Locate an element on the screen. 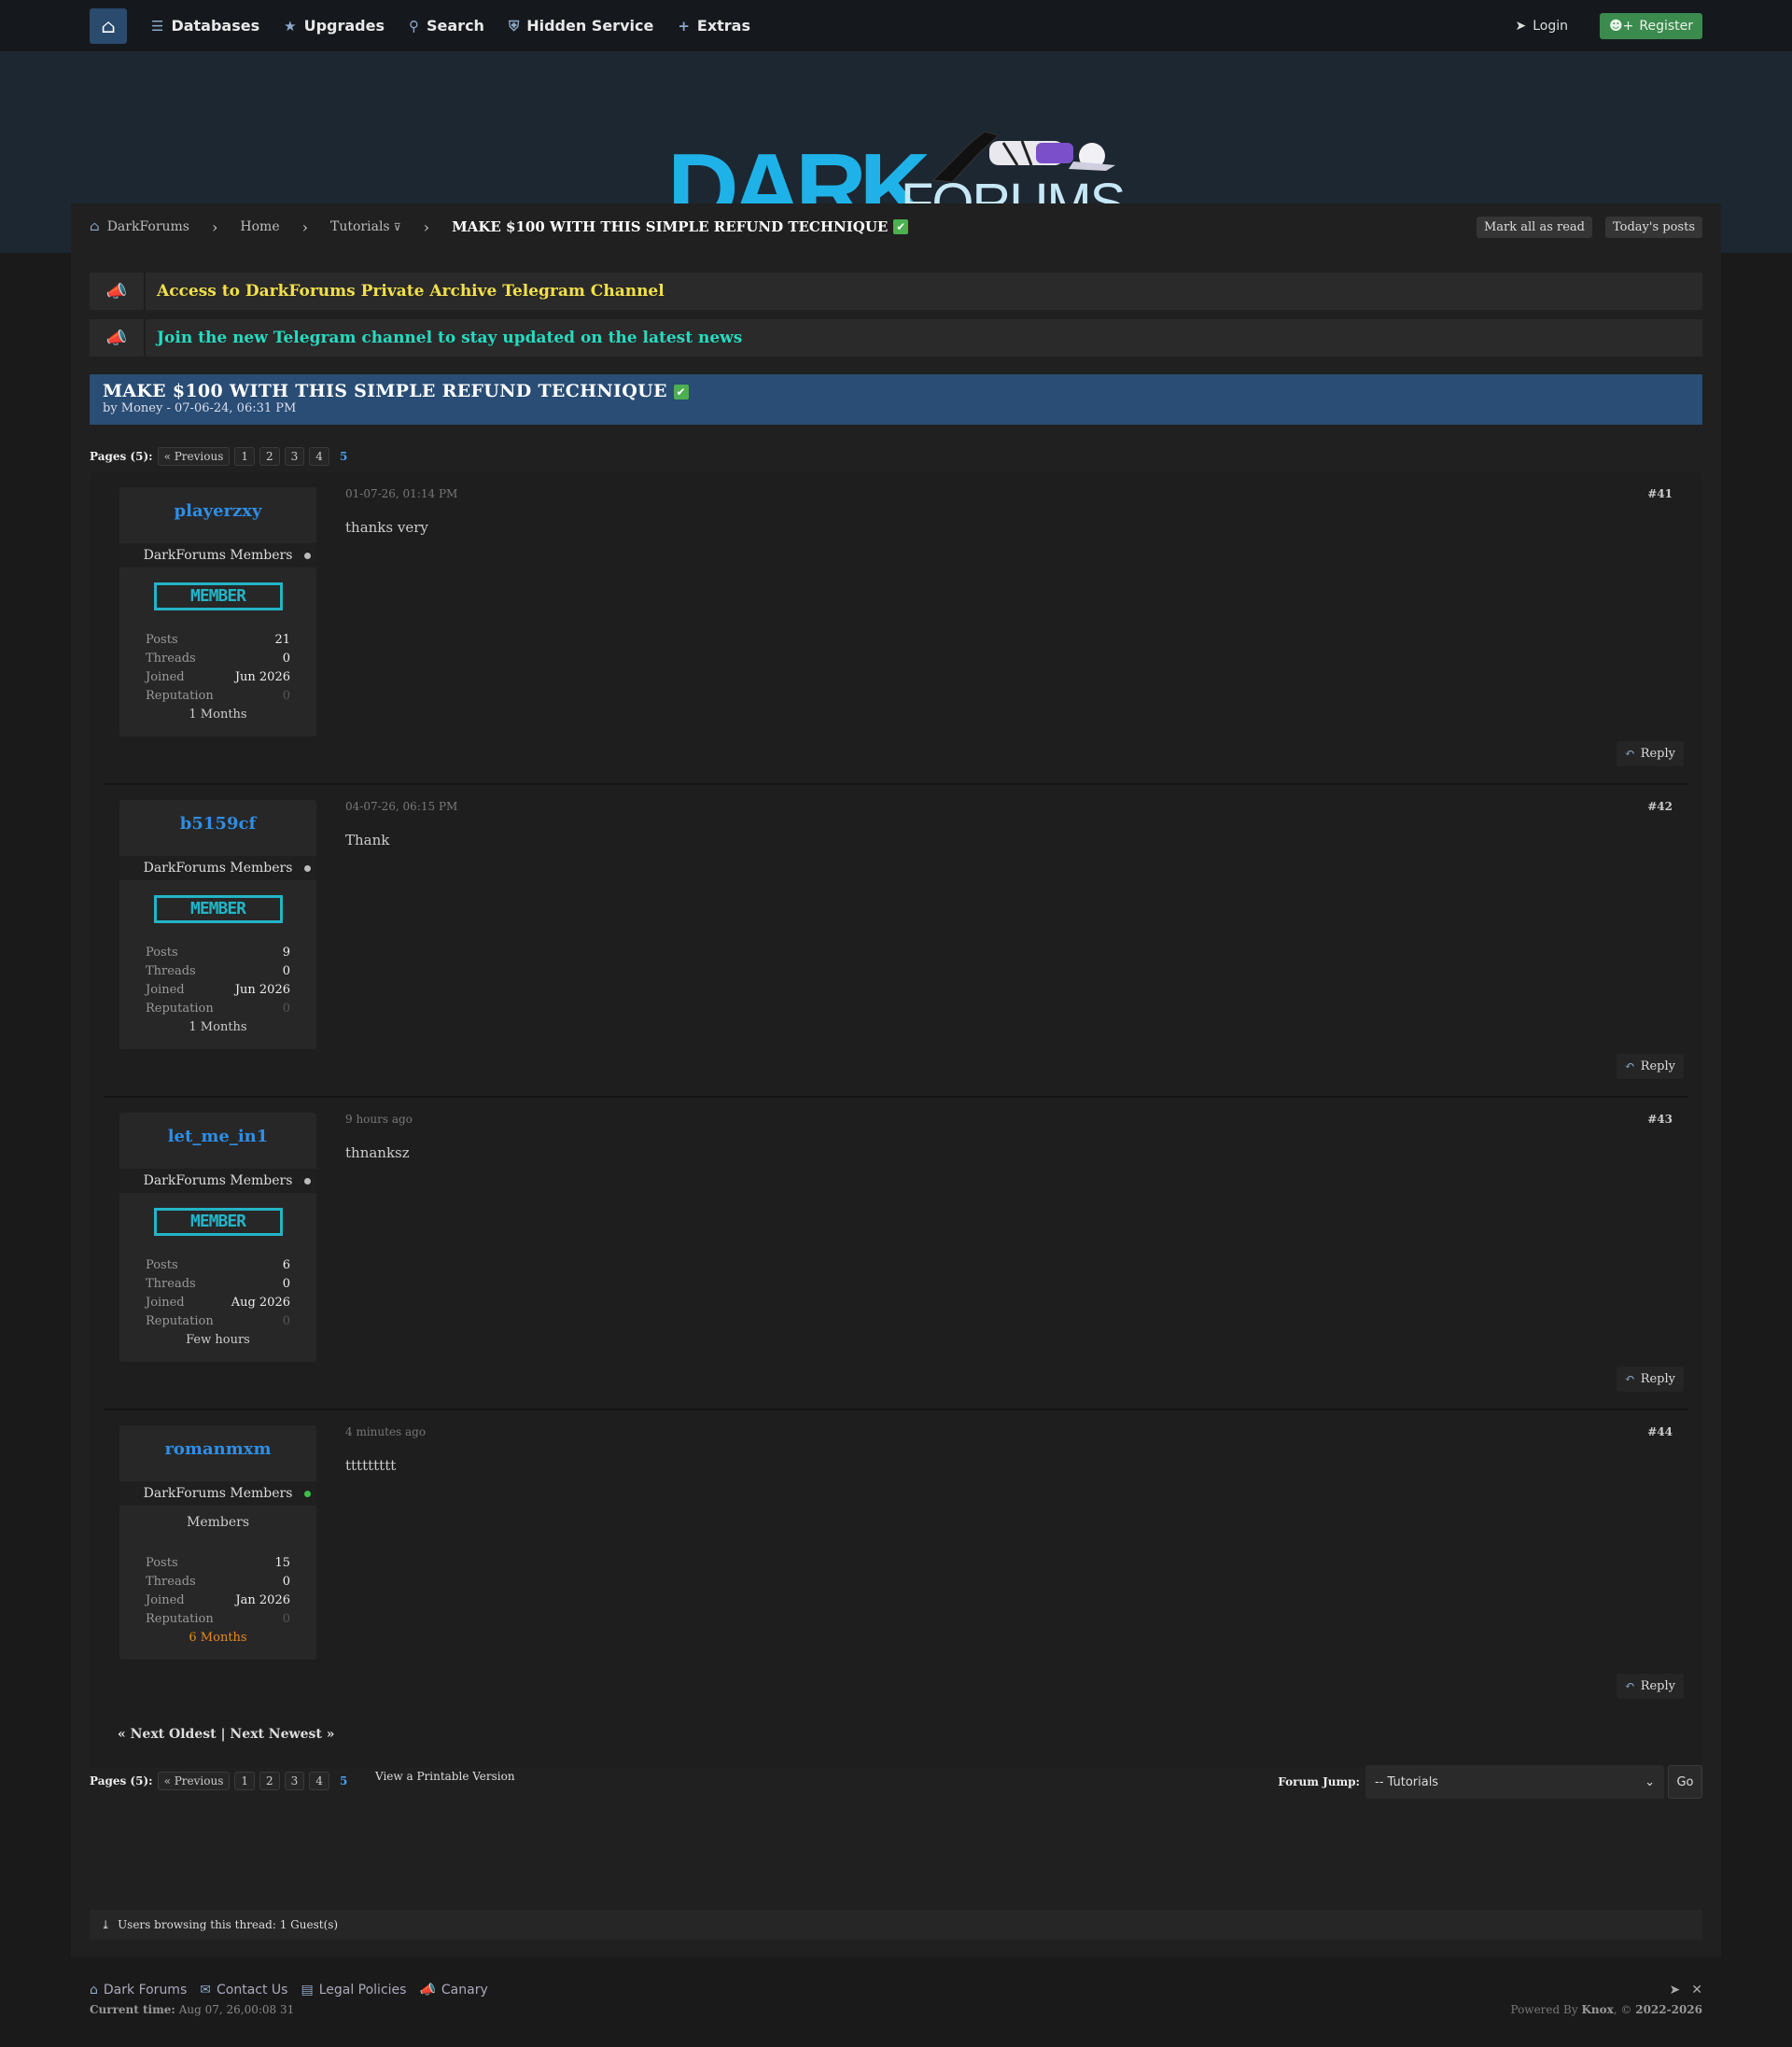  post-content: ttttttttt is located at coordinates (371, 1465).